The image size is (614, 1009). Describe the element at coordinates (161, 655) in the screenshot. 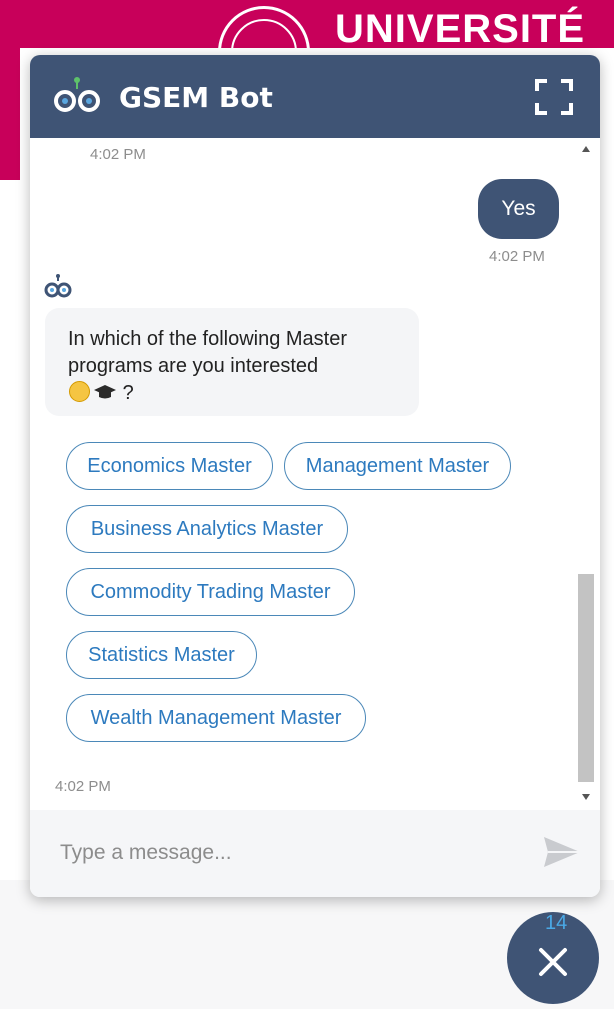

I see `option-statistics-master: Statistics Master` at that location.